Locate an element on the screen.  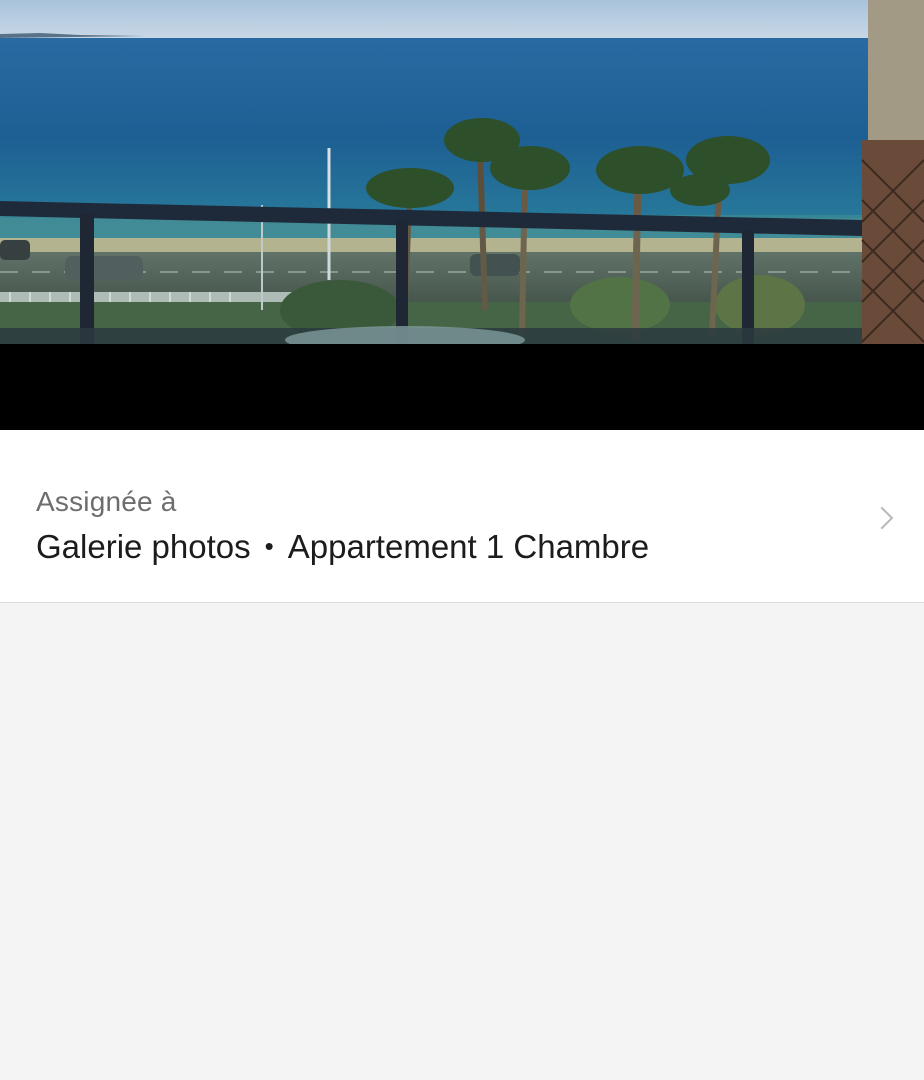
chevron-right-icon is located at coordinates (882, 518).